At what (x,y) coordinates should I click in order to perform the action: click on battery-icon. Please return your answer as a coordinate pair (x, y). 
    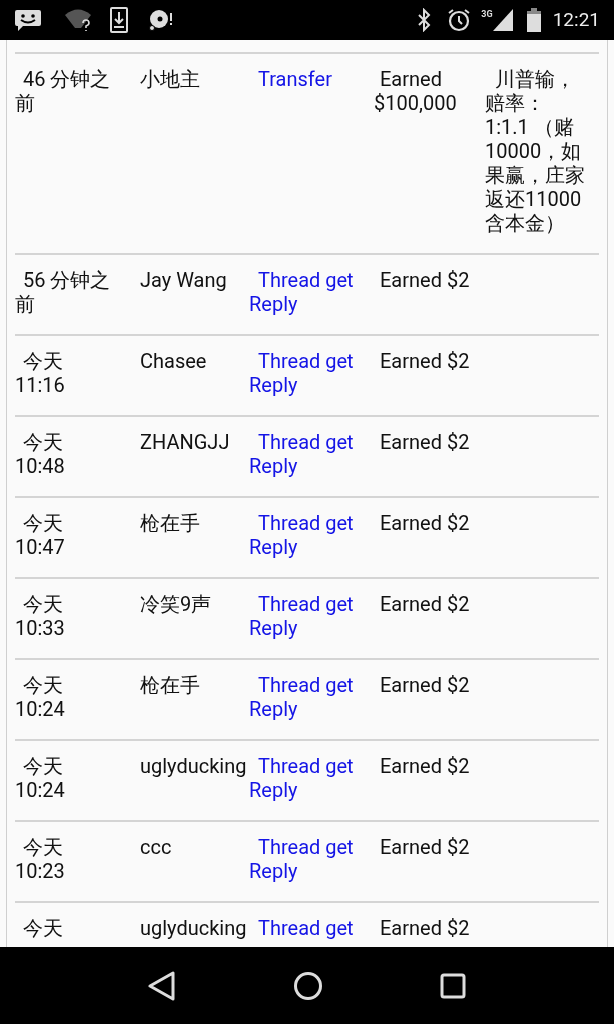
    Looking at the image, I should click on (533, 20).